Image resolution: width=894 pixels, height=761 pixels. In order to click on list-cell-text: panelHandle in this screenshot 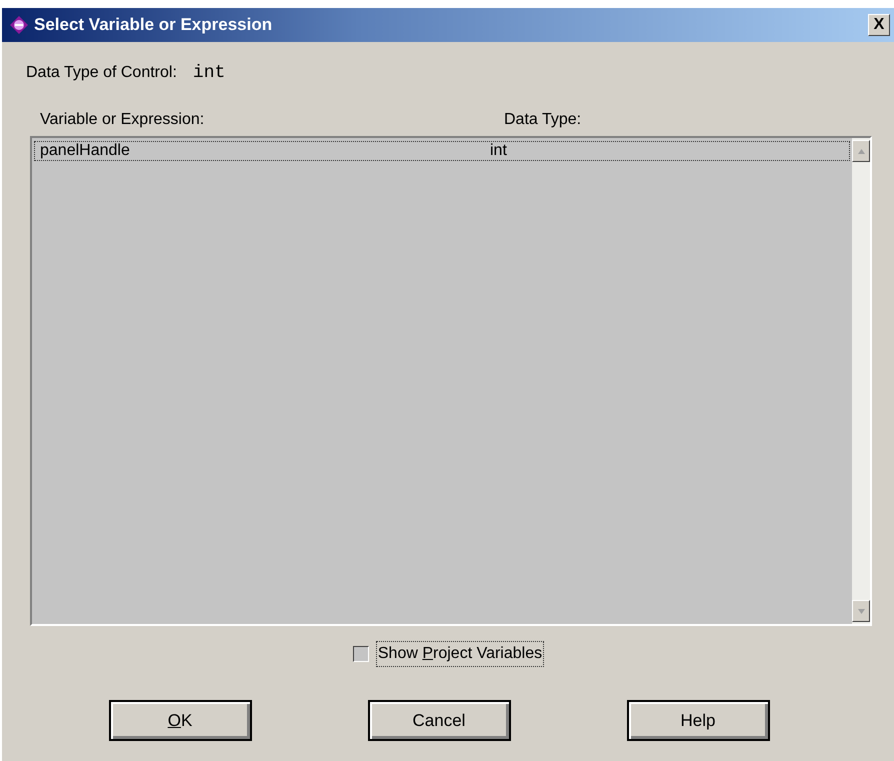, I will do `click(85, 151)`.